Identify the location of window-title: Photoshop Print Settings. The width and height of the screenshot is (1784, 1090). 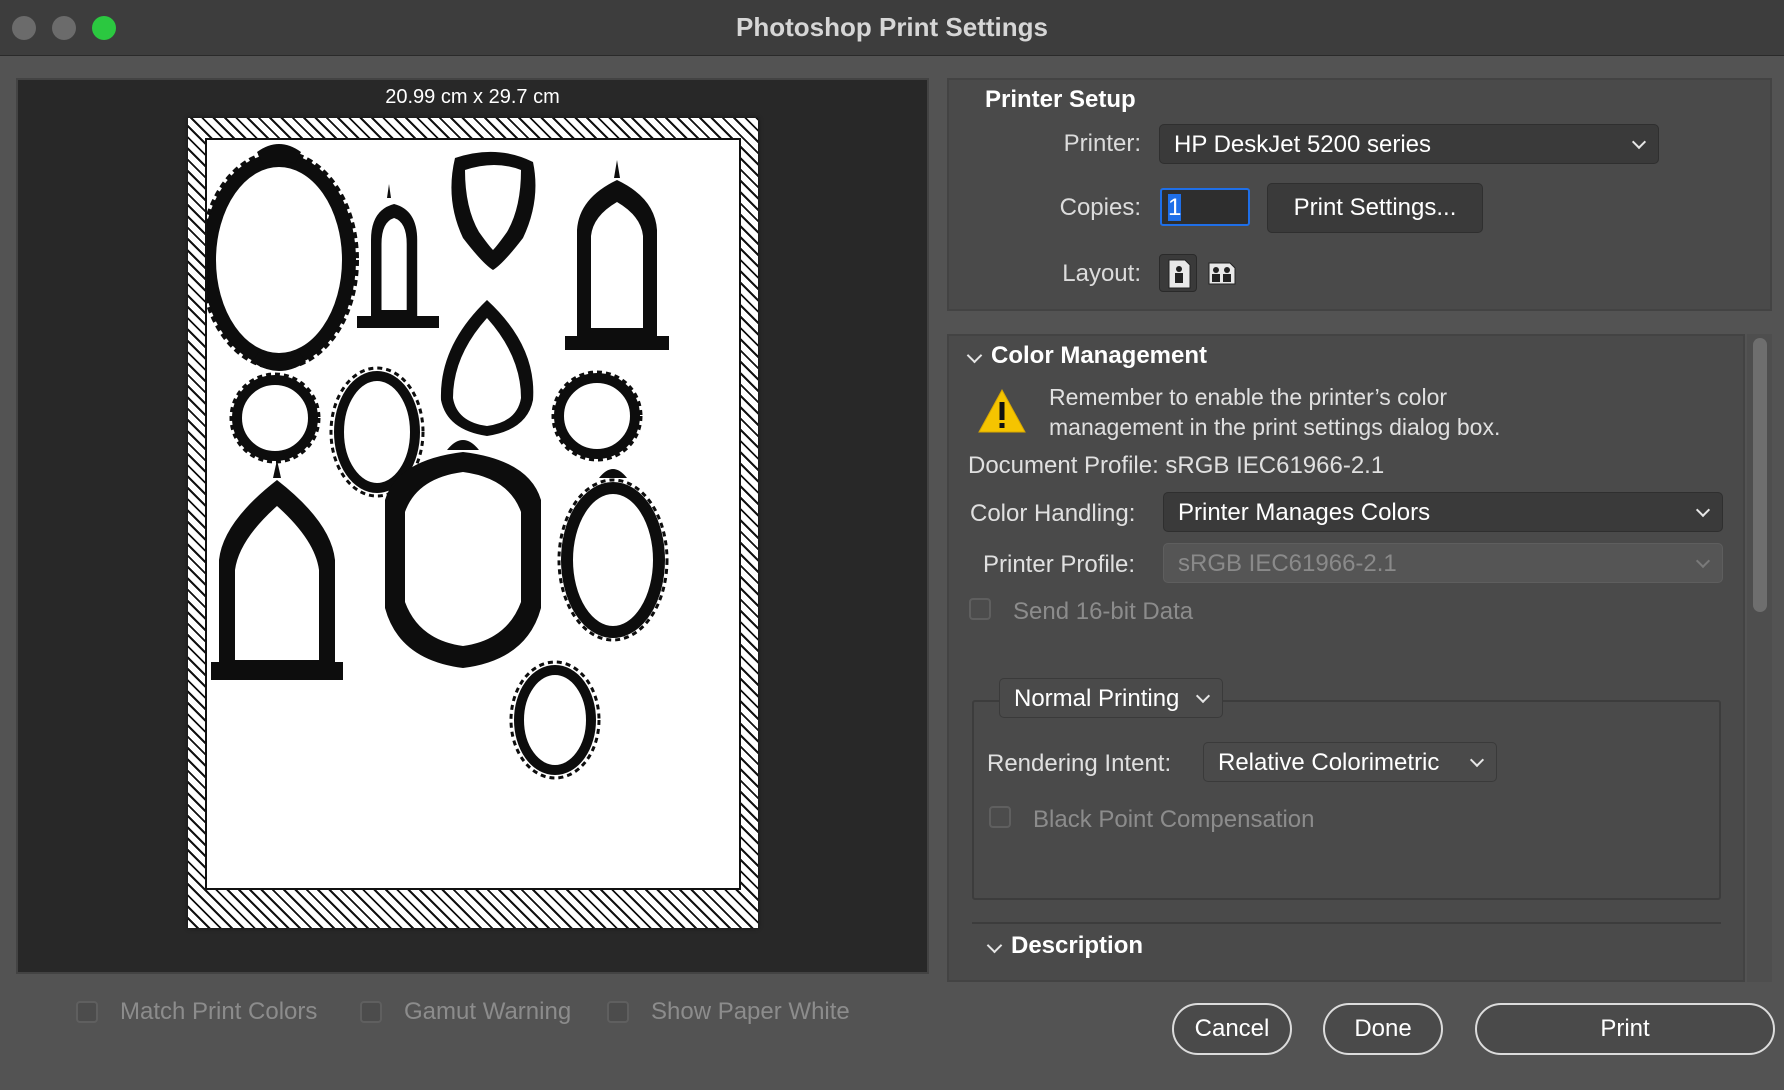
(892, 27).